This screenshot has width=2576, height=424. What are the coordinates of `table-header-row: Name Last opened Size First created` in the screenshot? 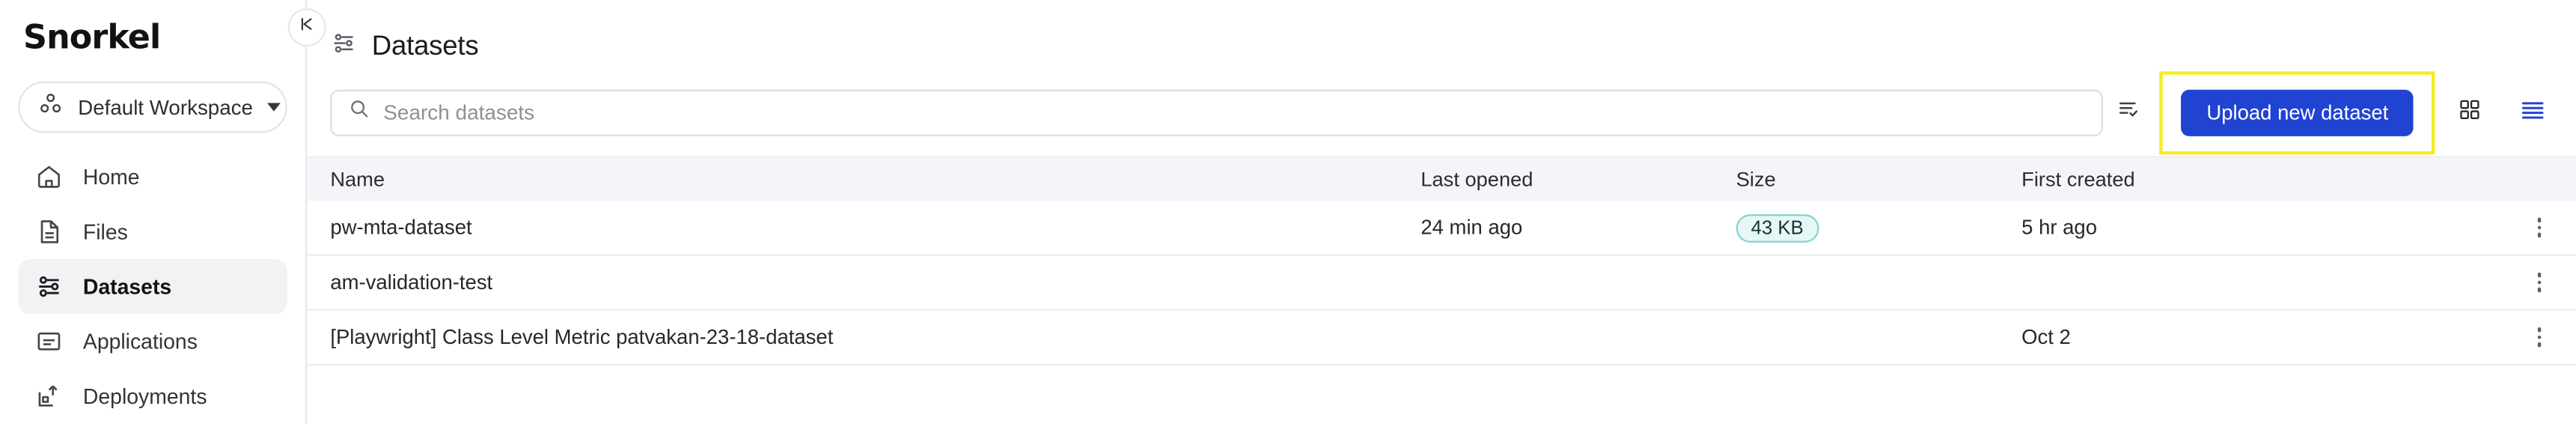 It's located at (1441, 179).